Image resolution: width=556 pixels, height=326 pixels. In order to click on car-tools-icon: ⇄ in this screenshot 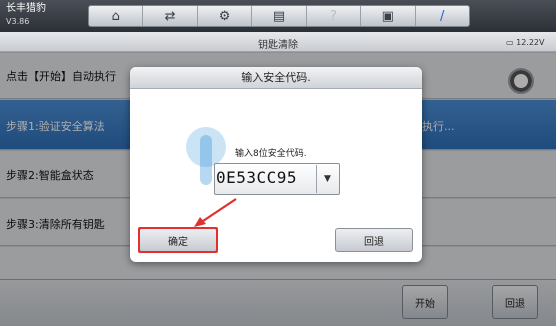, I will do `click(170, 16)`.